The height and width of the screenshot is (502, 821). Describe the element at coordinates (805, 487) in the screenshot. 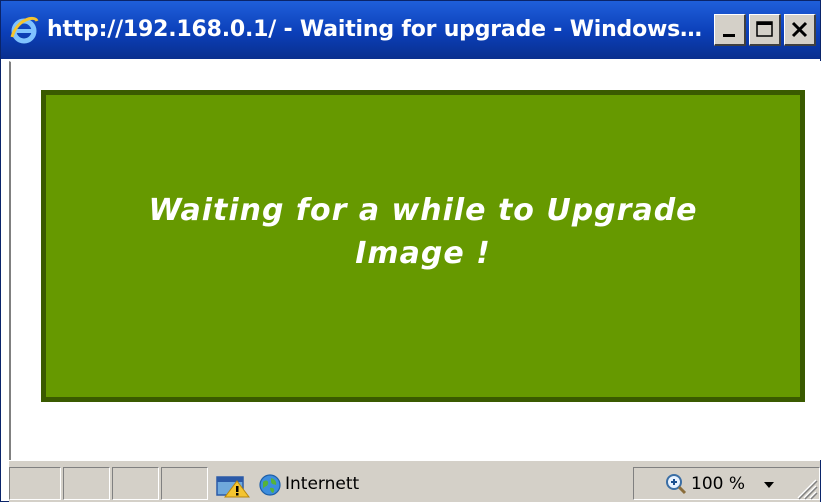

I see `resize-grip-icon` at that location.